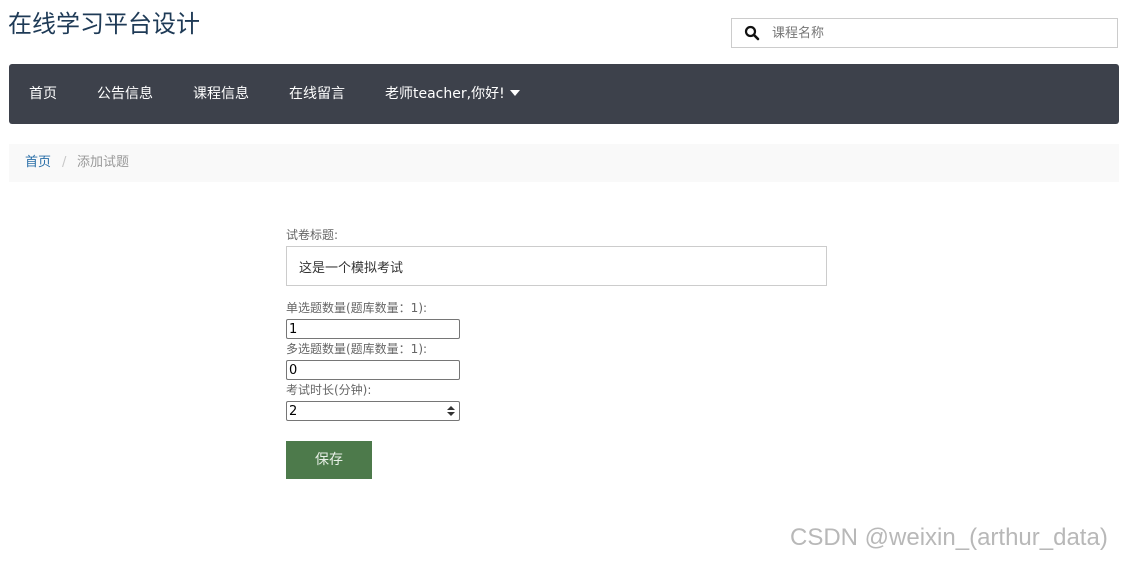  I want to click on exam-duration-label: 考试时长(分钟):, so click(329, 390).